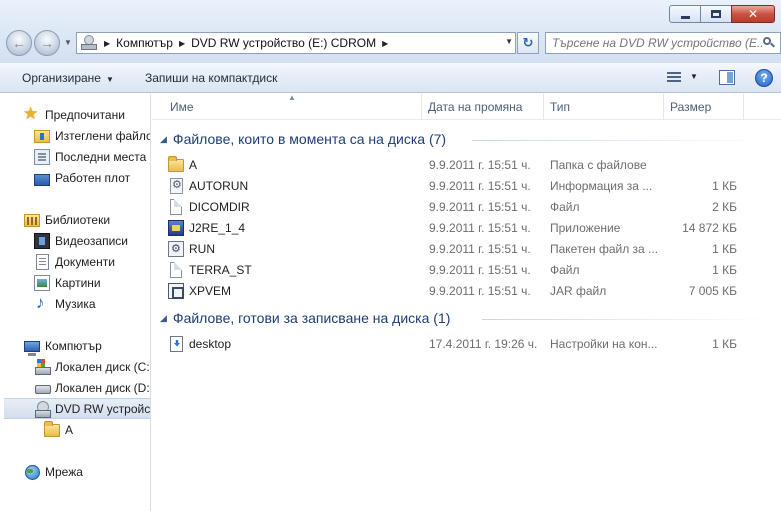 This screenshot has height=511, width=781. Describe the element at coordinates (709, 227) in the screenshot. I see `file-size: 14 872 КБ` at that location.